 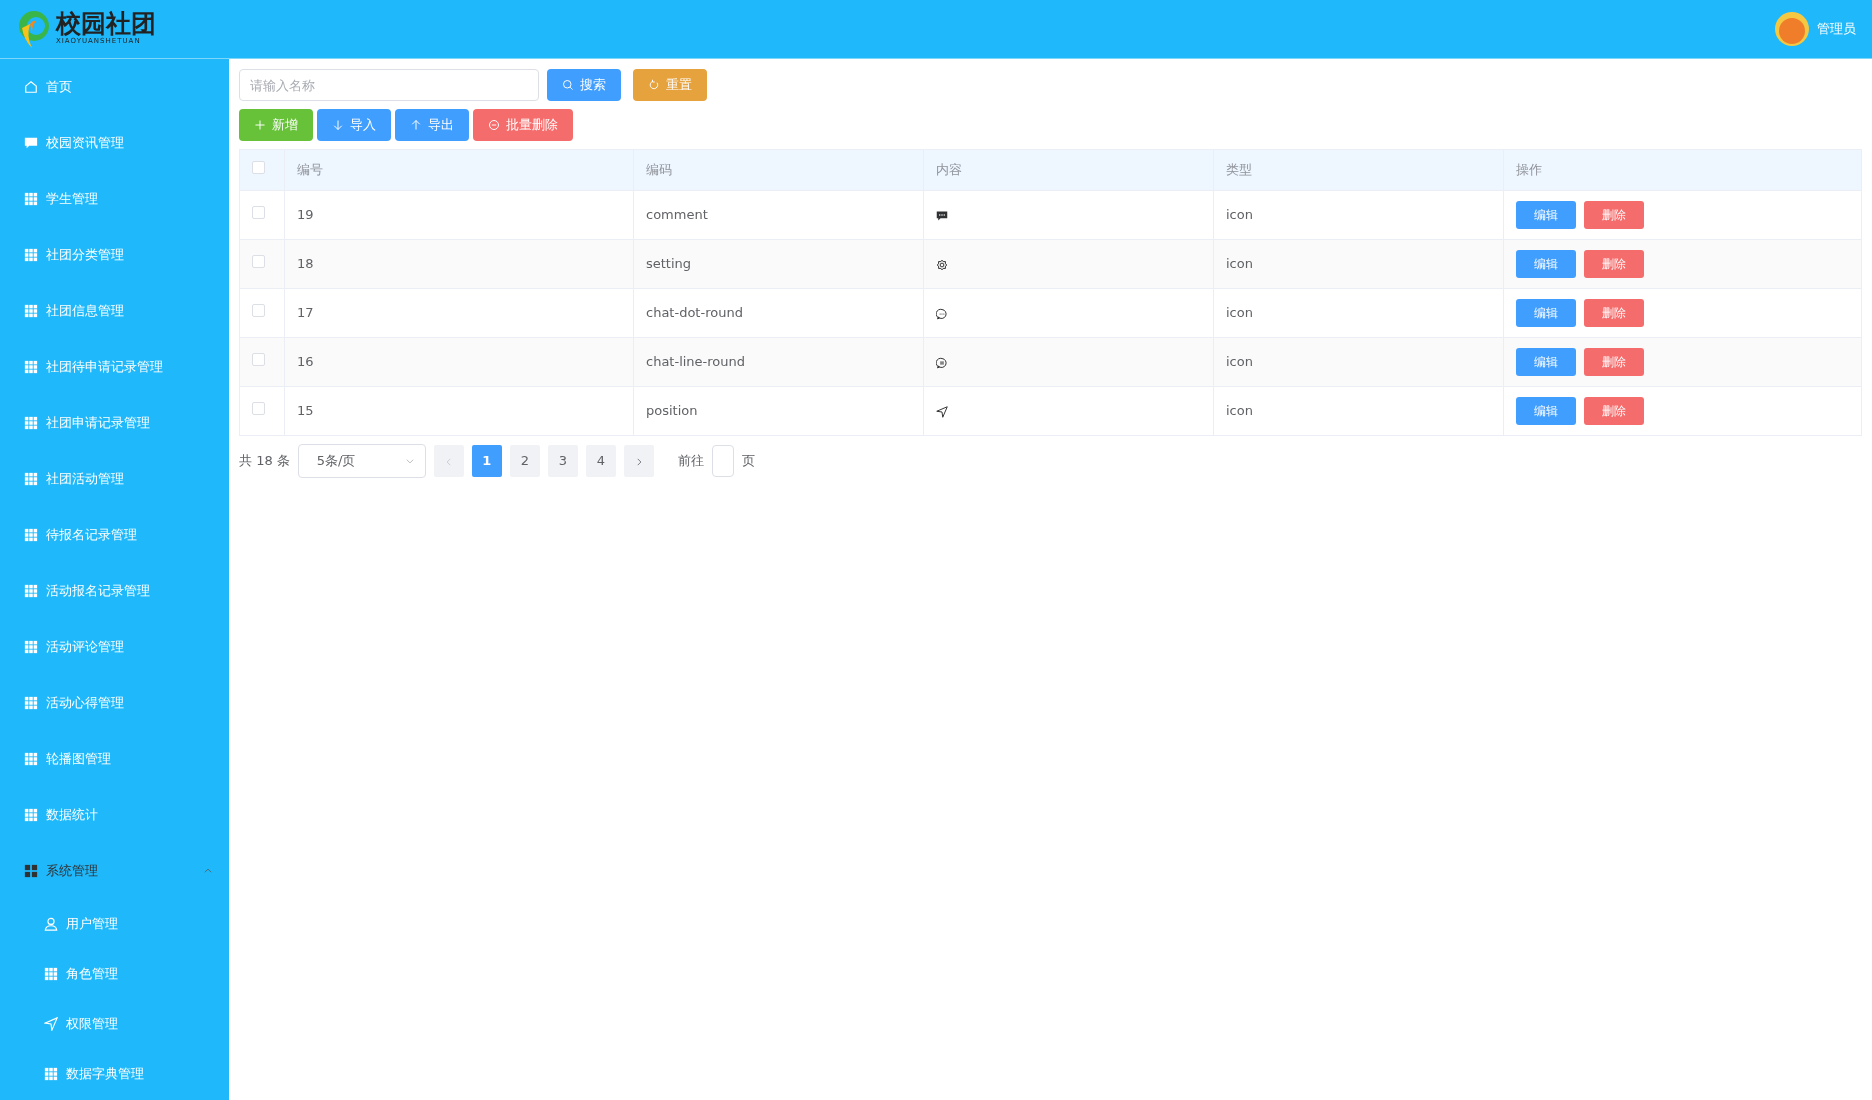 I want to click on reset-button: 重置, so click(x=670, y=85).